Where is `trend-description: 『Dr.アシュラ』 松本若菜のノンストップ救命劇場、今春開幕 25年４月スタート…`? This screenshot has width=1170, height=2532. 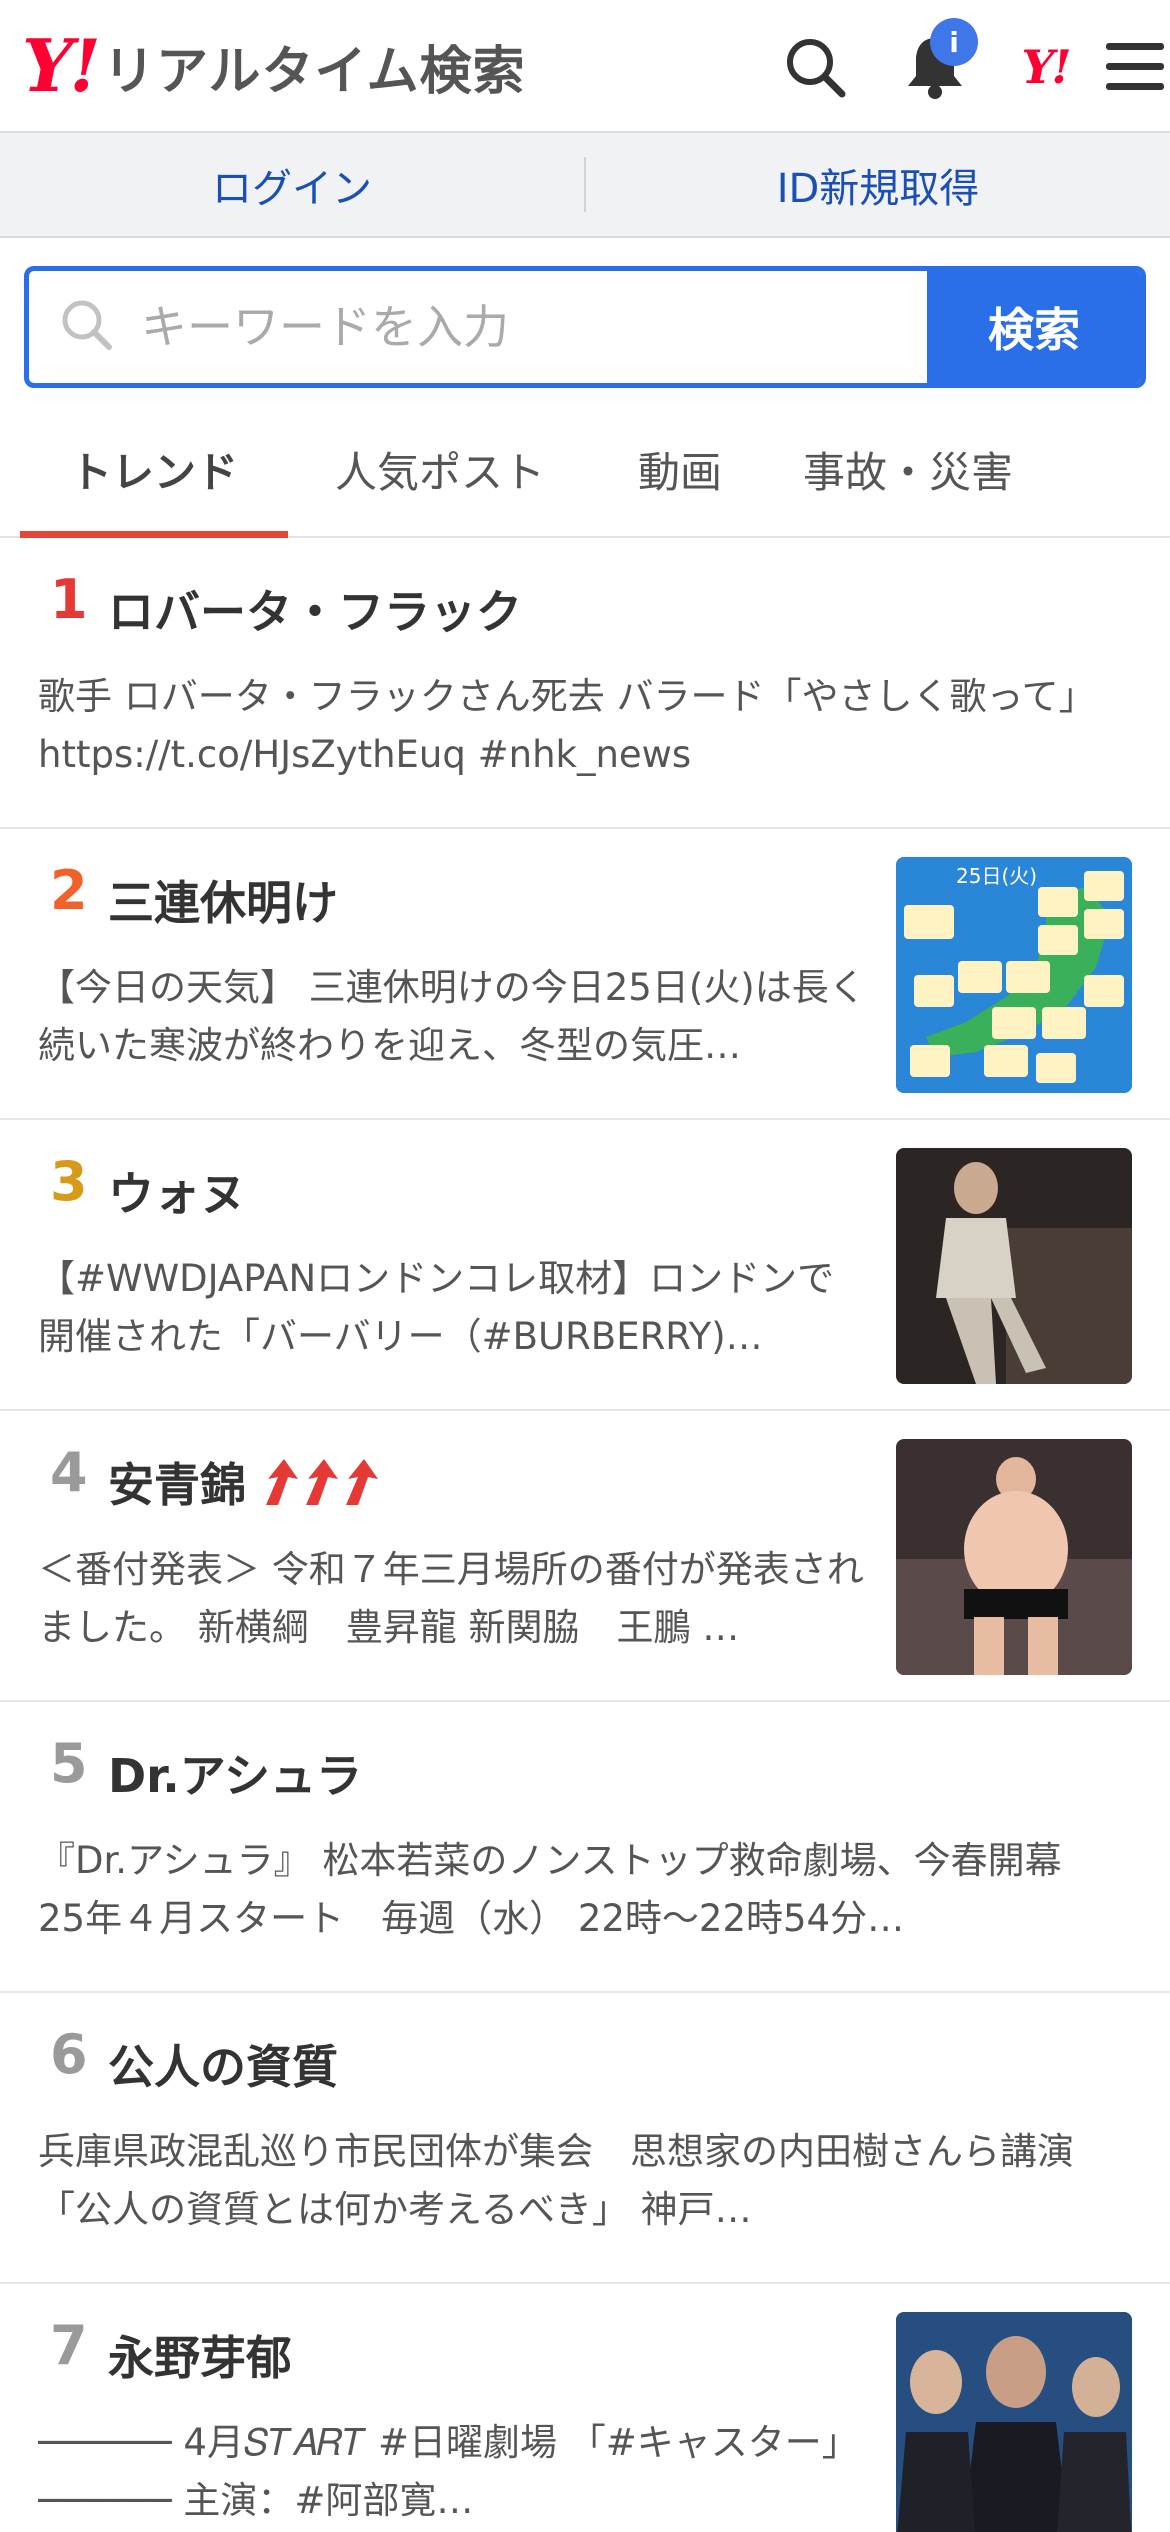
trend-description: 『Dr.アシュラ』 松本若菜のノンストップ救命劇場、今春開幕 25年４月スタート… is located at coordinates (550, 1889).